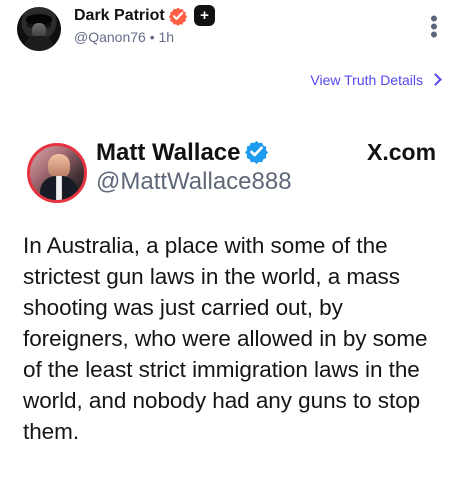 The height and width of the screenshot is (500, 464). Describe the element at coordinates (168, 152) in the screenshot. I see `embedded-author-name: Matt Wallace` at that location.